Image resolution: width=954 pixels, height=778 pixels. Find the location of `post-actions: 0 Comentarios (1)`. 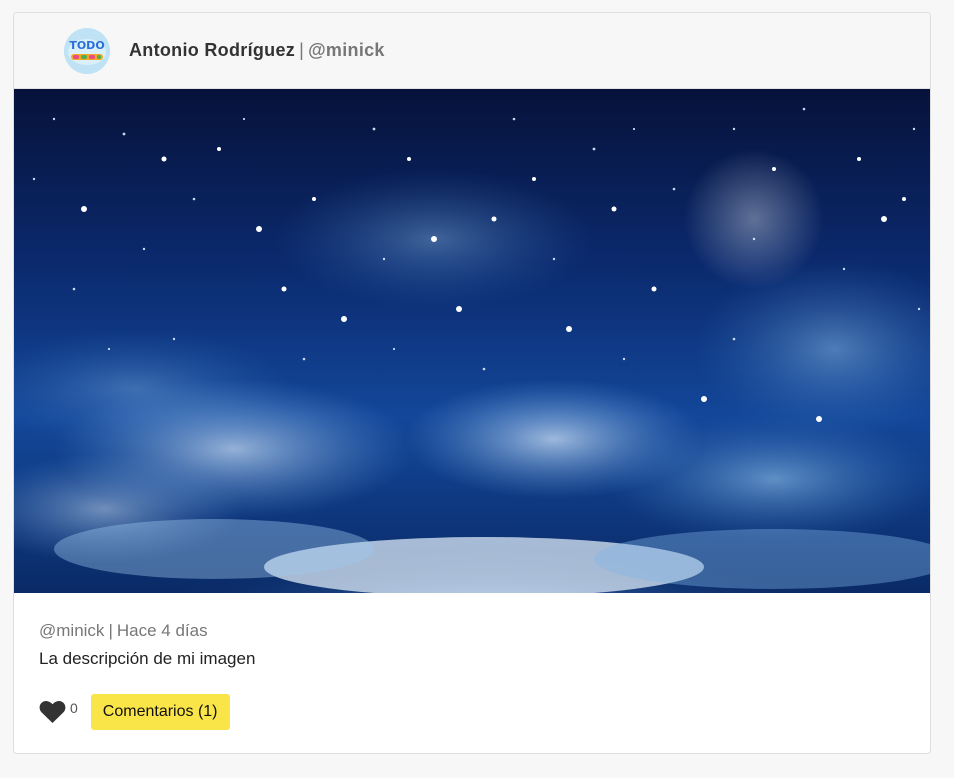

post-actions: 0 Comentarios (1) is located at coordinates (134, 712).